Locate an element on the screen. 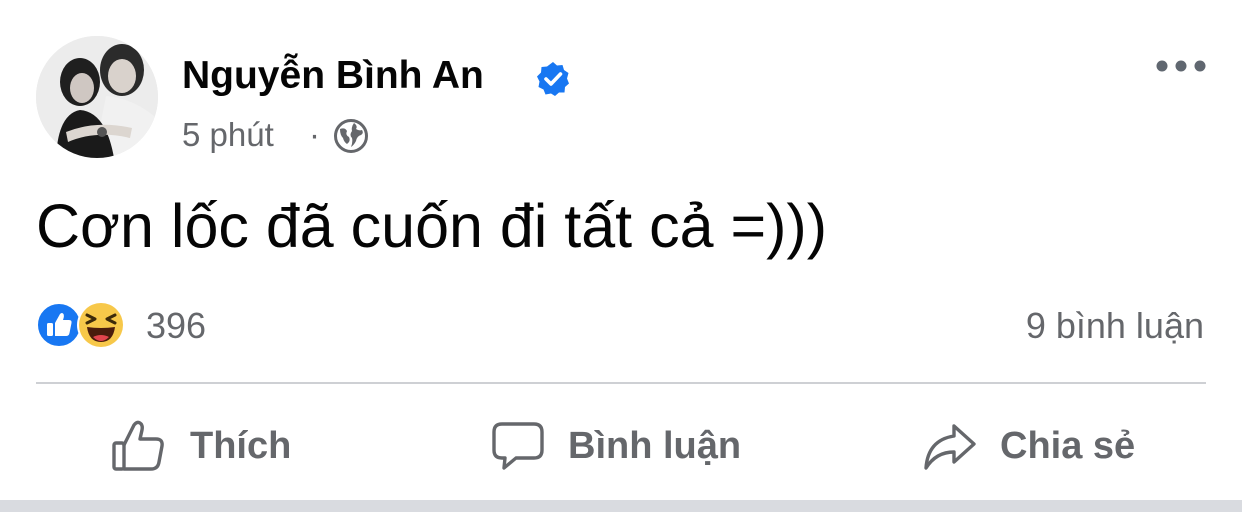 The image size is (1242, 512). share-button: Chia sẻ is located at coordinates (1028, 446).